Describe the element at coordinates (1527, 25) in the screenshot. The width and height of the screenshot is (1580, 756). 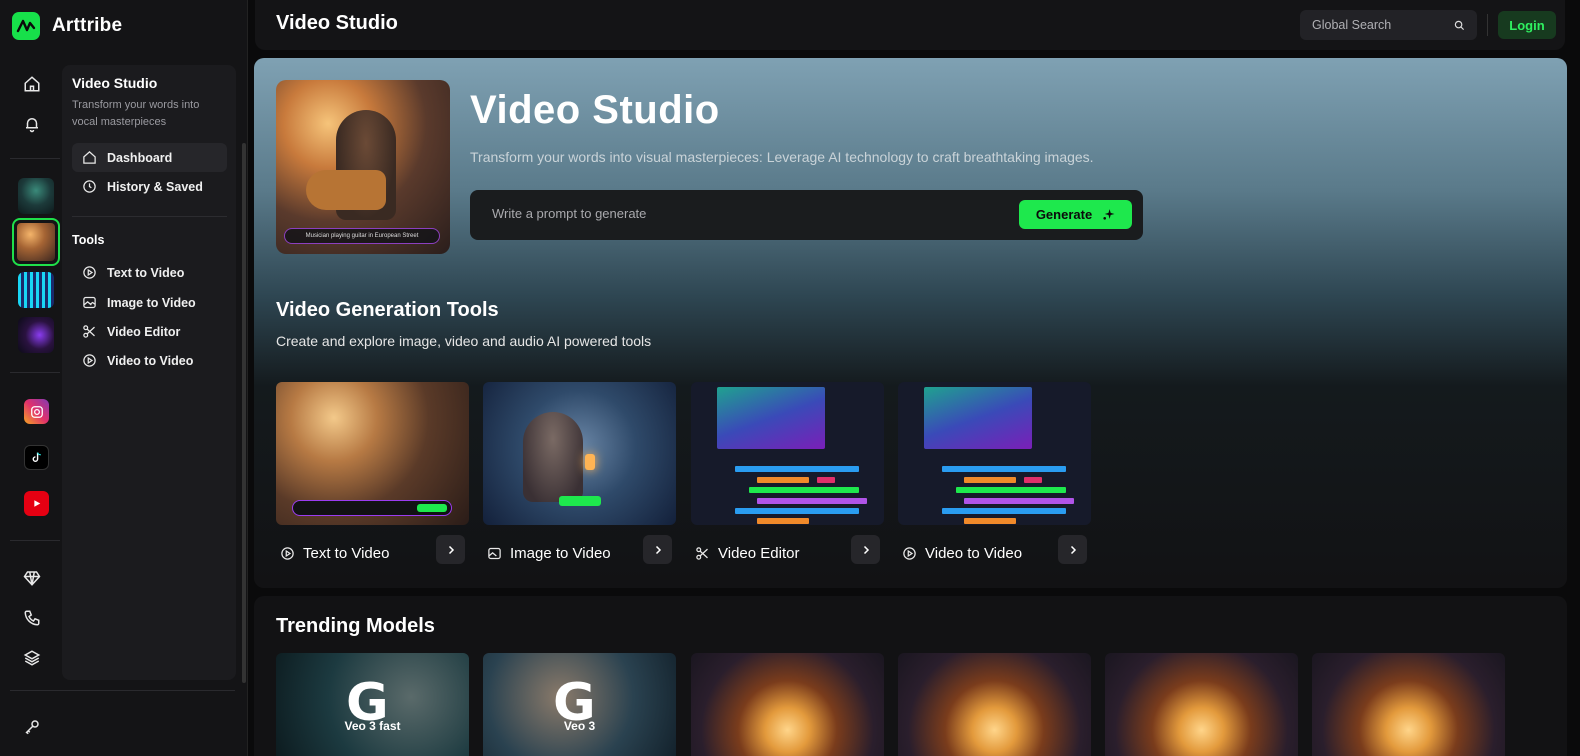
I see `login-button: Login` at that location.